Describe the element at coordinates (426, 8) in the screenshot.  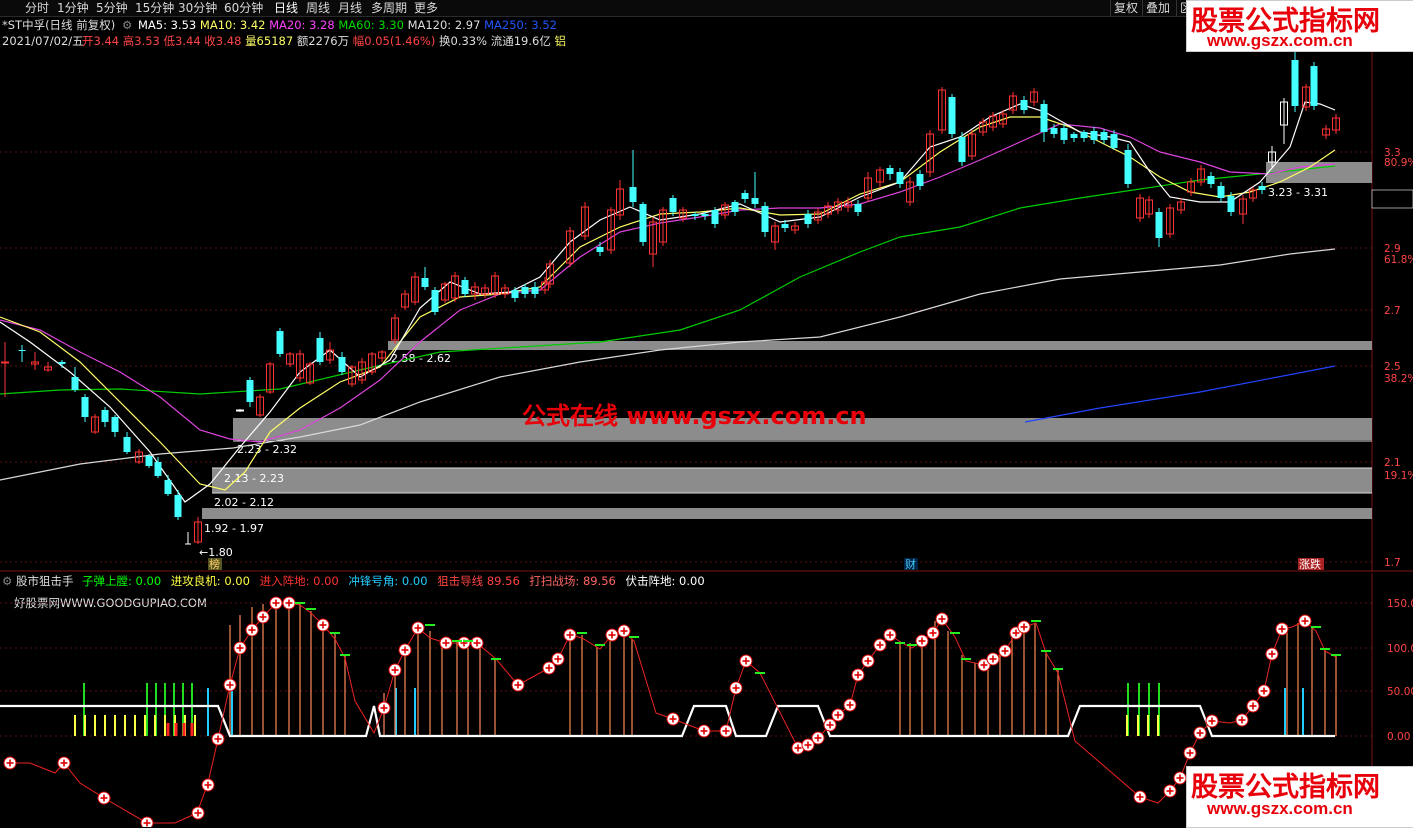
I see `tab-10: 更多` at that location.